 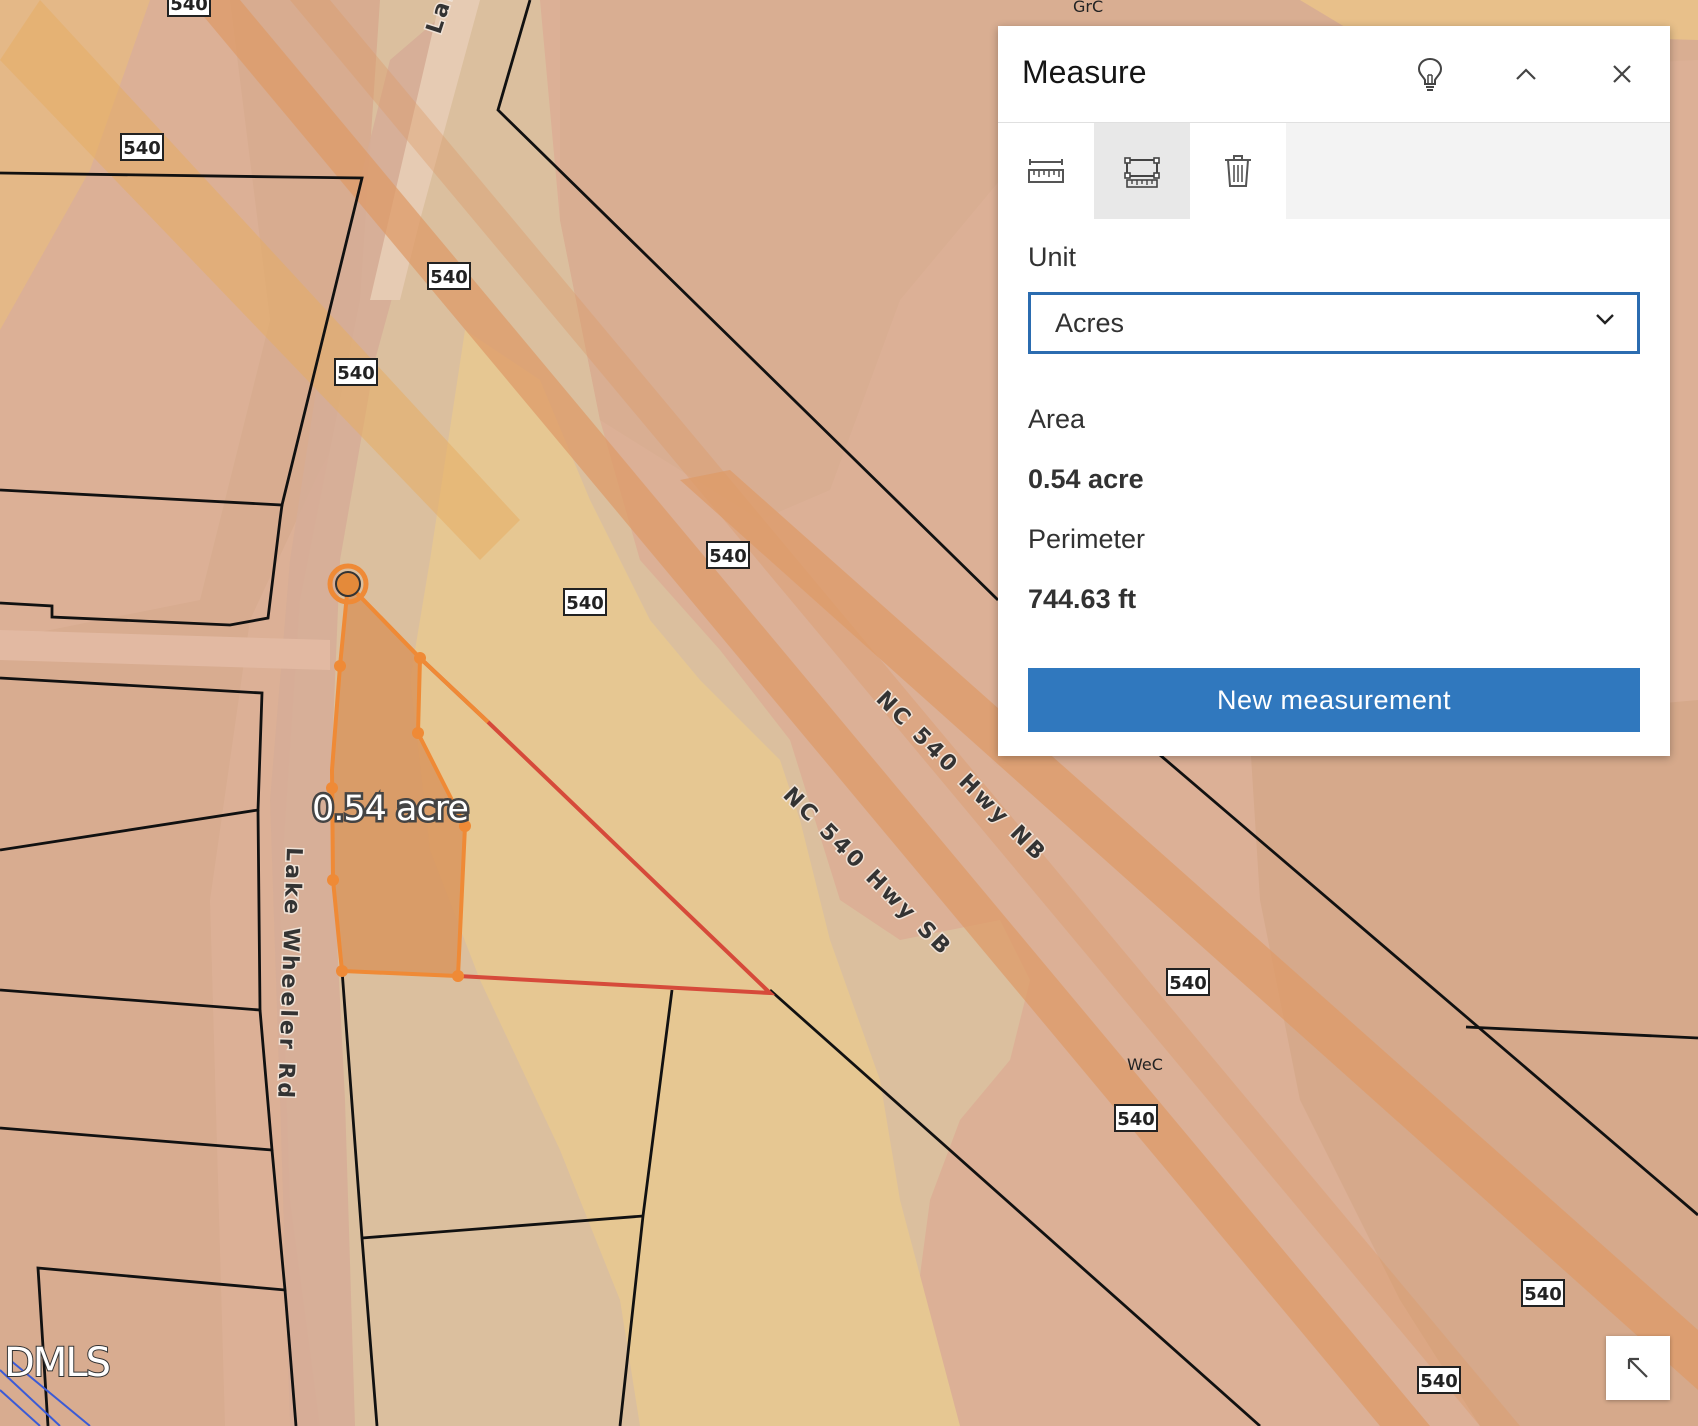 What do you see at coordinates (1145, 1064) in the screenshot?
I see `soil-label-wec: WeC` at bounding box center [1145, 1064].